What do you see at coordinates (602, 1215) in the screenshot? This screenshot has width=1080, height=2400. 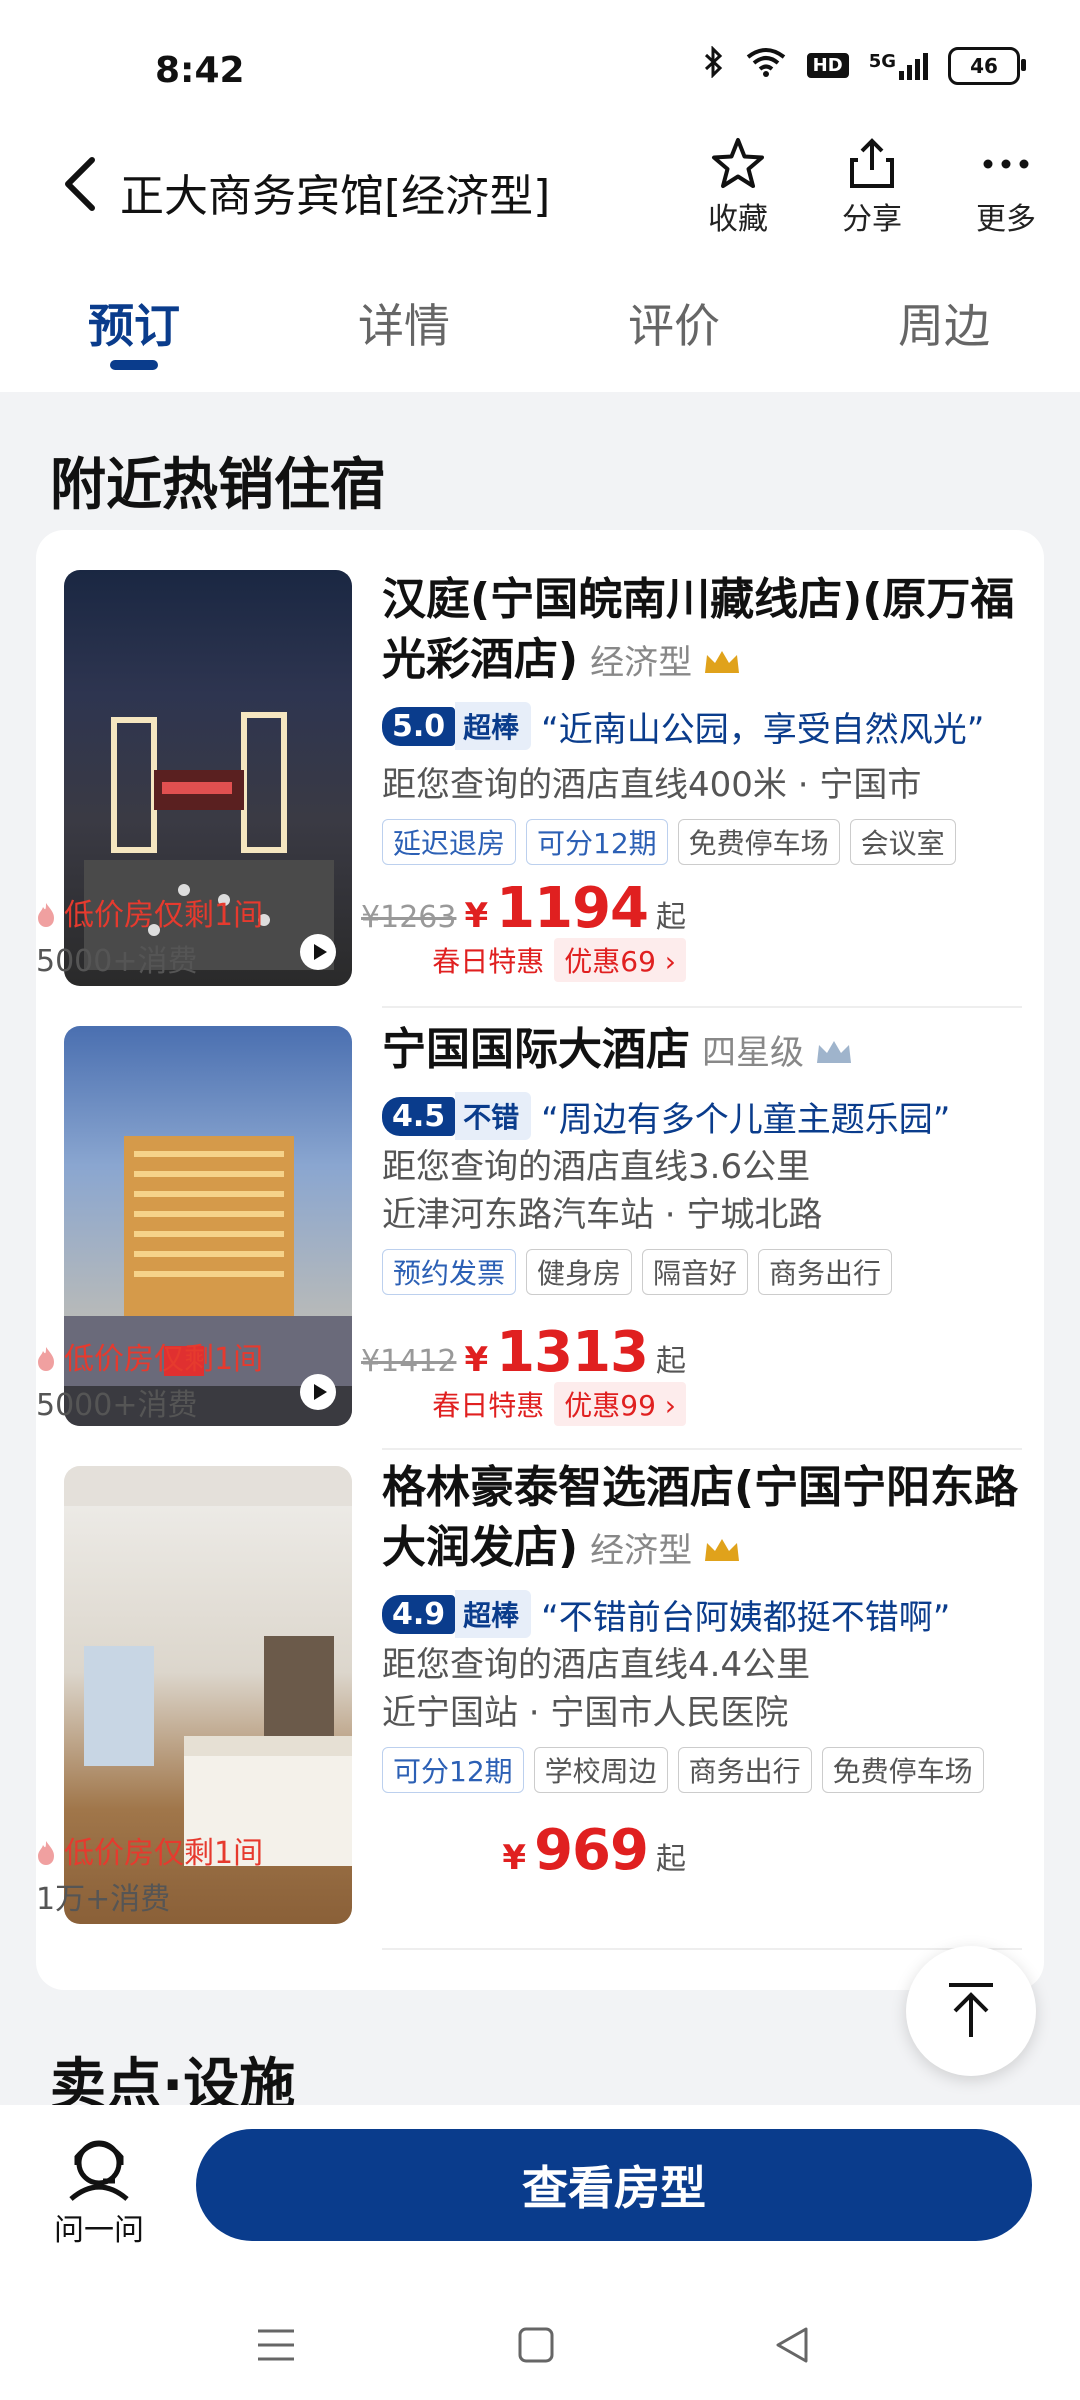 I see `location-text: 近津河东路汽车站 · 宁城北路` at bounding box center [602, 1215].